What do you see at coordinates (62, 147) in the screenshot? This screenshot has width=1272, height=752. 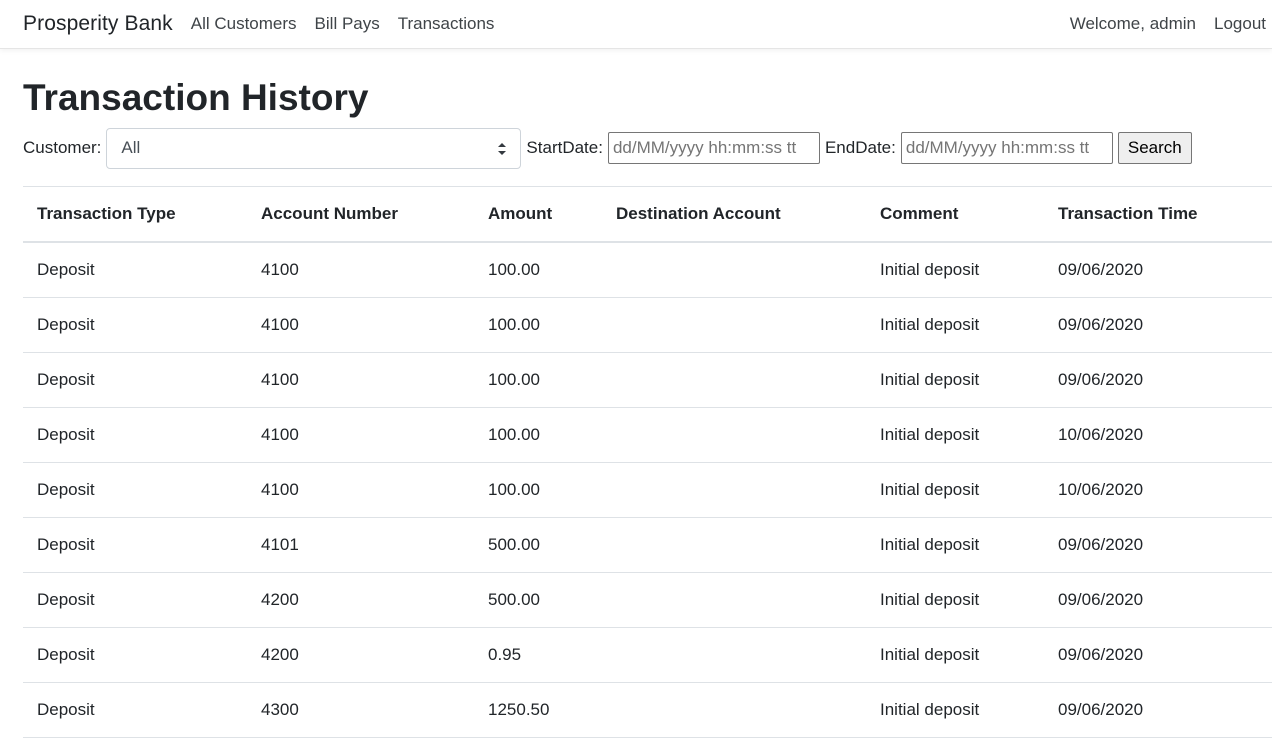 I see `customer-label: Customer:` at bounding box center [62, 147].